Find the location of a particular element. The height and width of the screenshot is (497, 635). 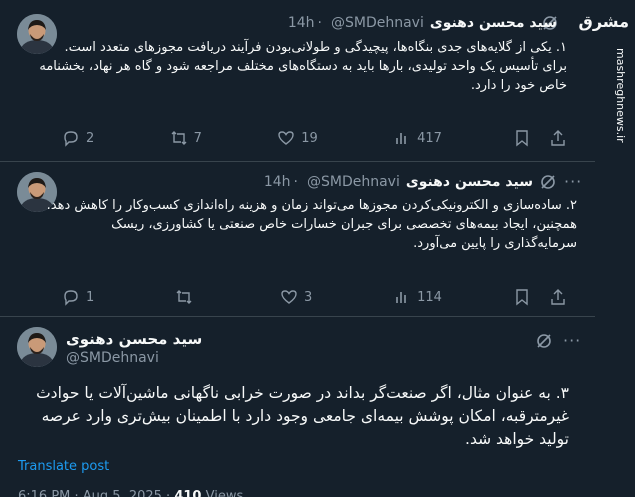

tweet-meta: 6:16 PM · Aug 5, 2025 · 410 Views is located at coordinates (130, 493).